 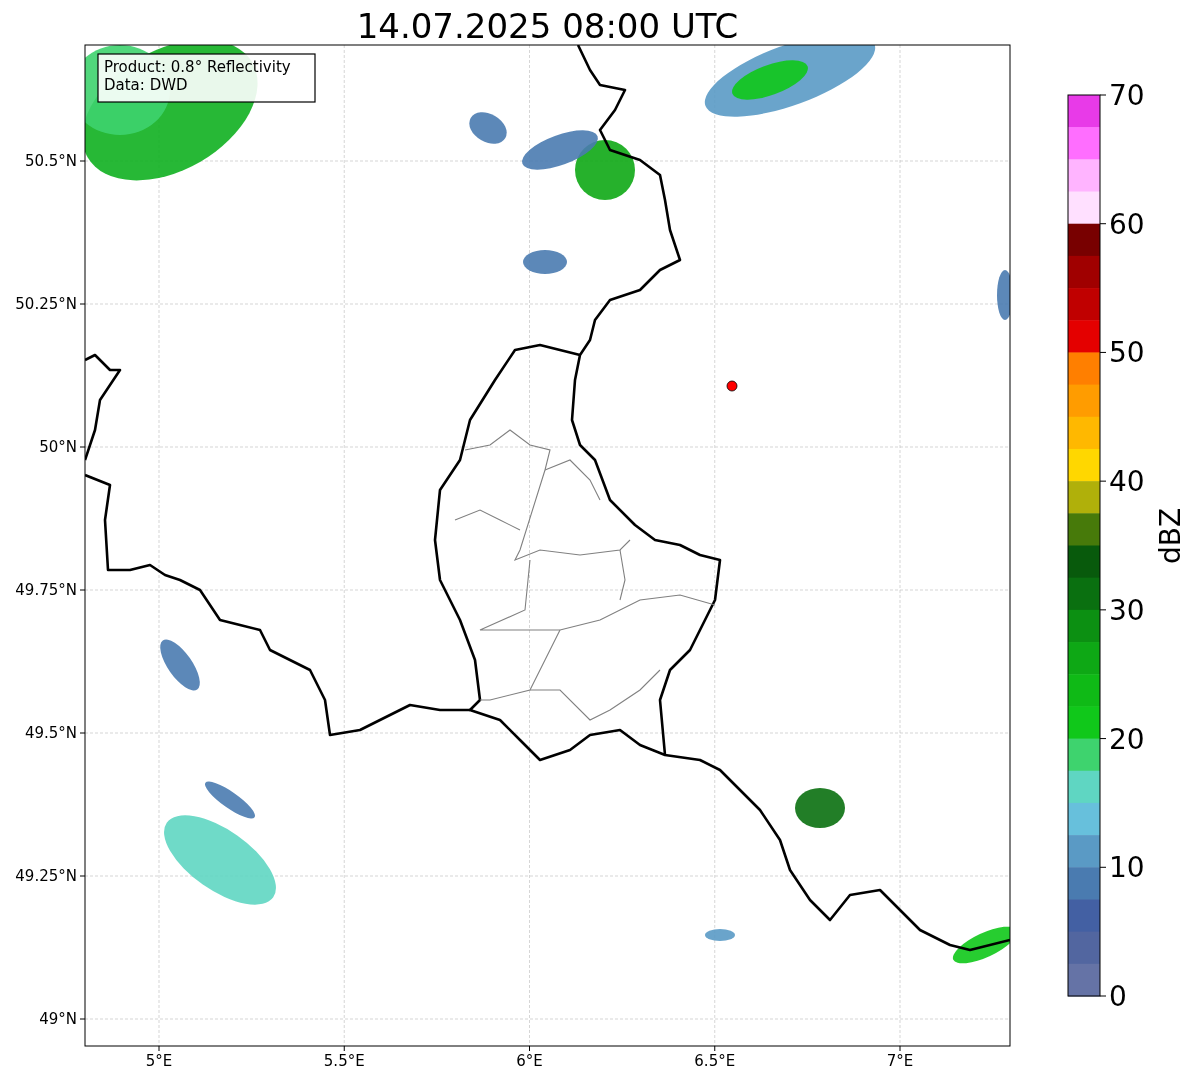 What do you see at coordinates (50, 733) in the screenshot?
I see `axis-tick-label: 49.5°N` at bounding box center [50, 733].